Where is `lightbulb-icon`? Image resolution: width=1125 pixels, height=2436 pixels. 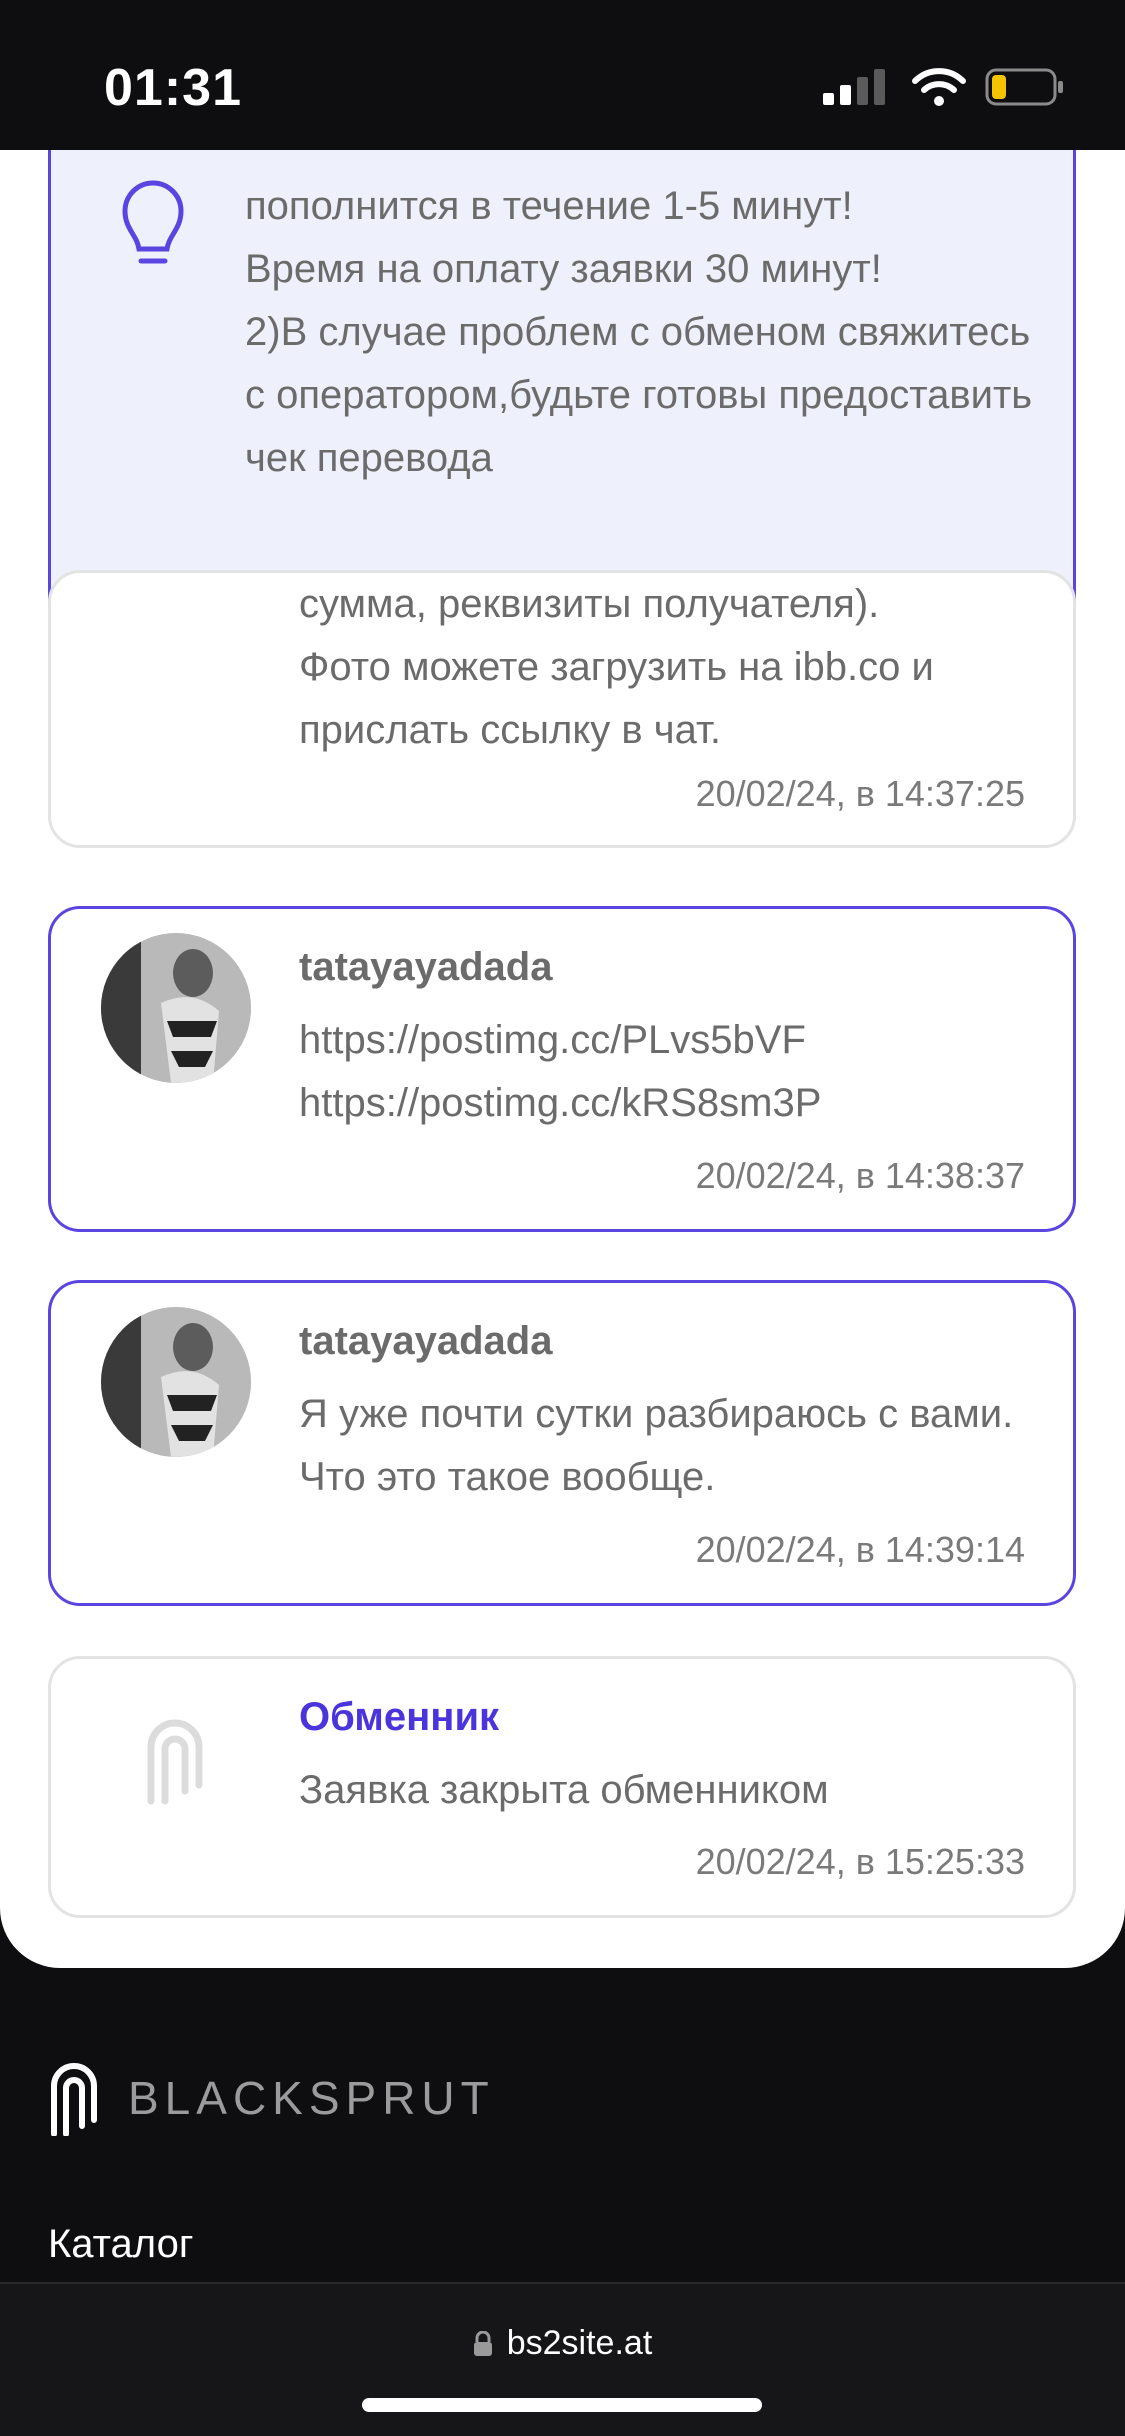 lightbulb-icon is located at coordinates (153, 222).